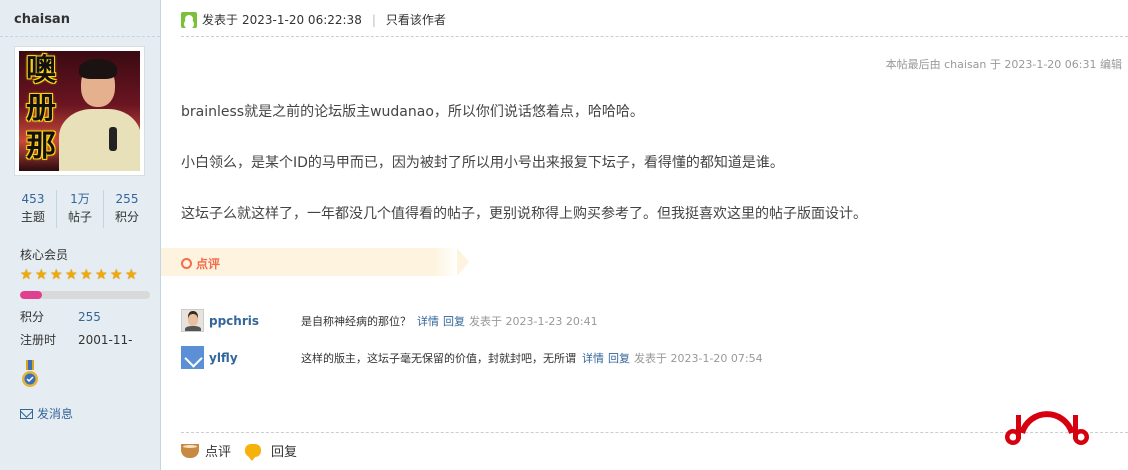 The image size is (1128, 470). What do you see at coordinates (79, 217) in the screenshot?
I see `stat-posts-label: 帖子` at bounding box center [79, 217].